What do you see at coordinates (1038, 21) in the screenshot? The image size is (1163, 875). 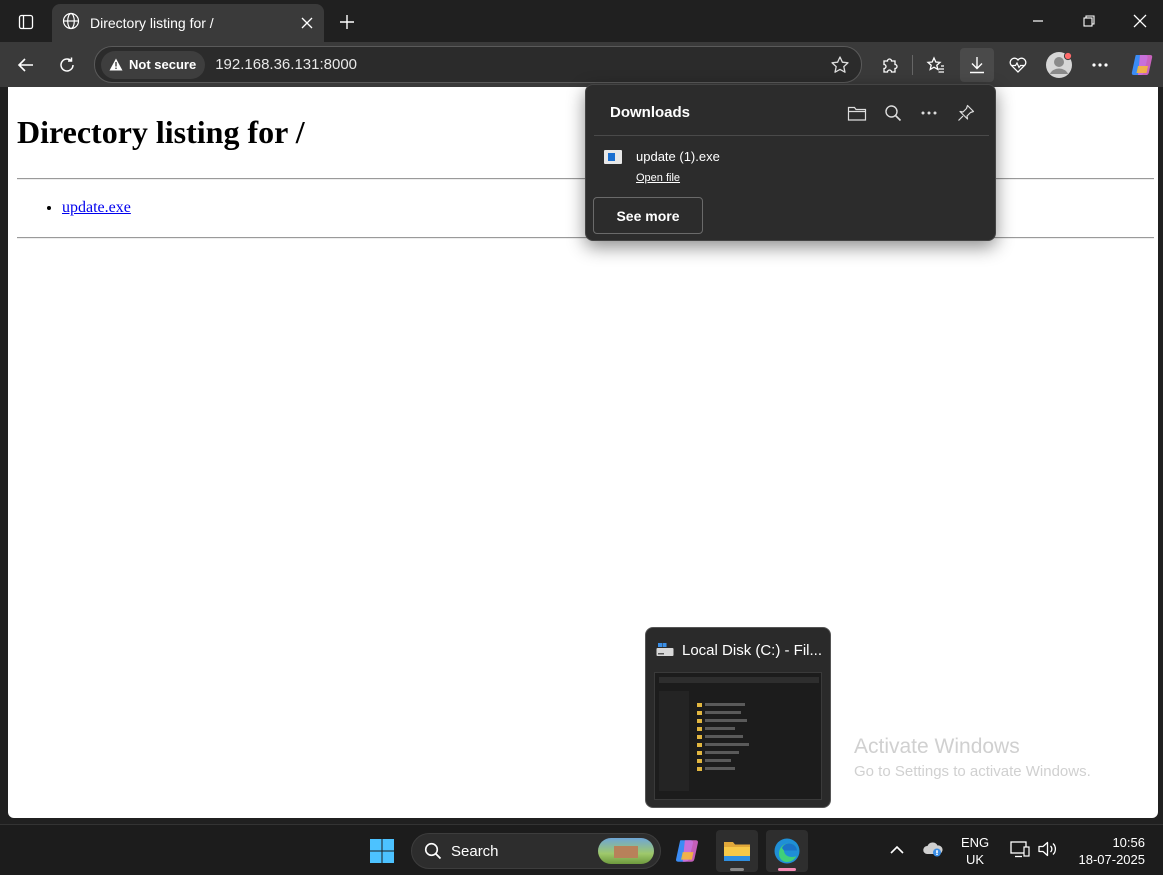 I see `minimize-icon` at bounding box center [1038, 21].